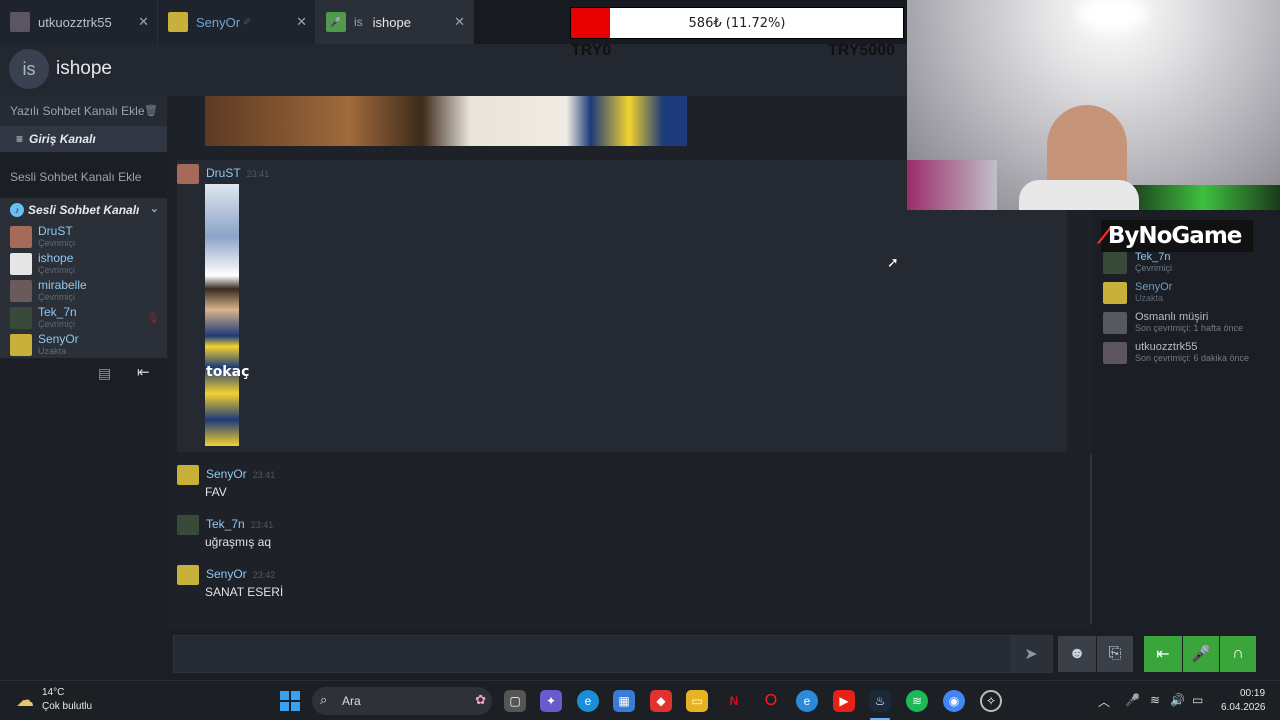  I want to click on voice-channel-header: ♪ Sesli Sohbet Kanalı ⌄, so click(83, 210).